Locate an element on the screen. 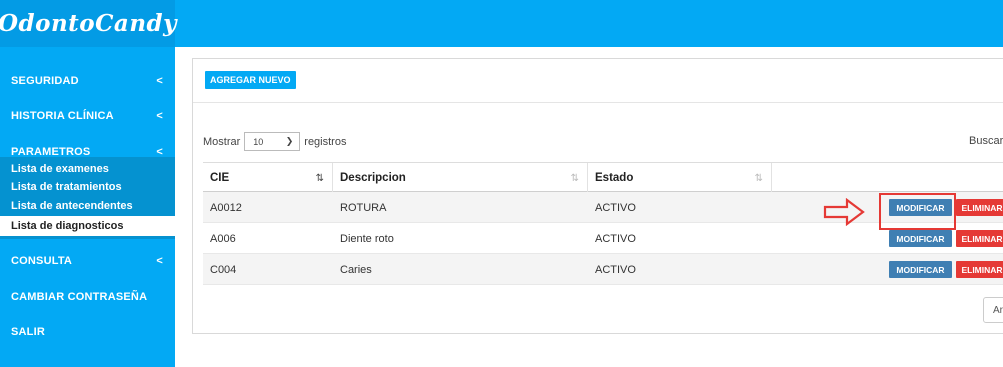  app-logo: OdontoCandy is located at coordinates (89, 23).